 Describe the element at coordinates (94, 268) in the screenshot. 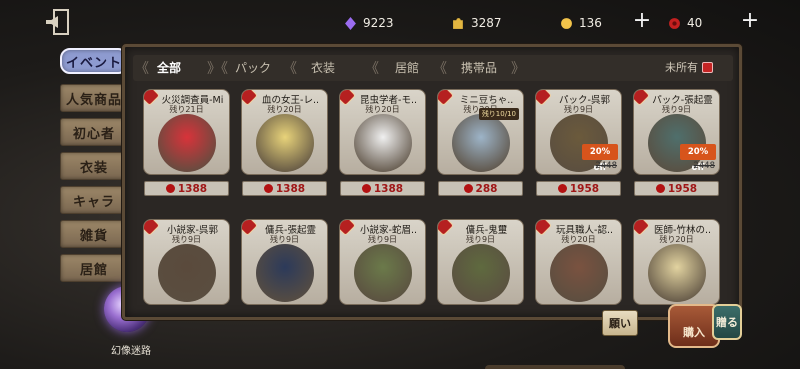

I see `side-tab-residence: 居館` at that location.